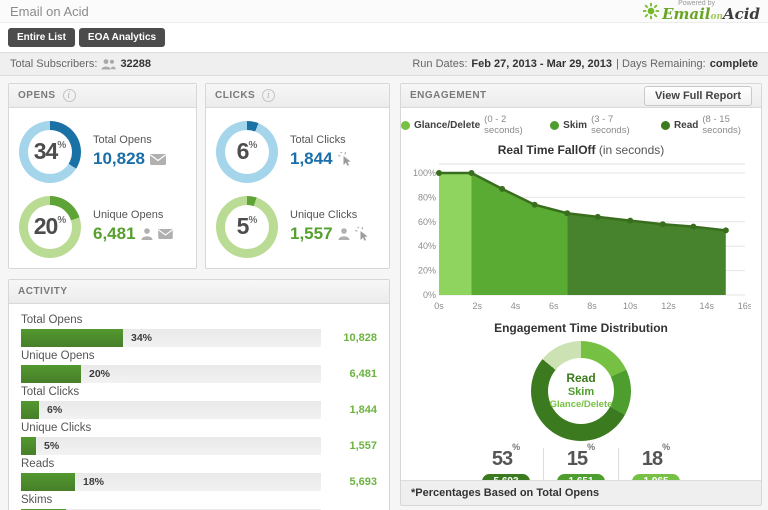 This screenshot has height=510, width=768. I want to click on distribution-donut: Read Skim Glance/Delete, so click(581, 391).